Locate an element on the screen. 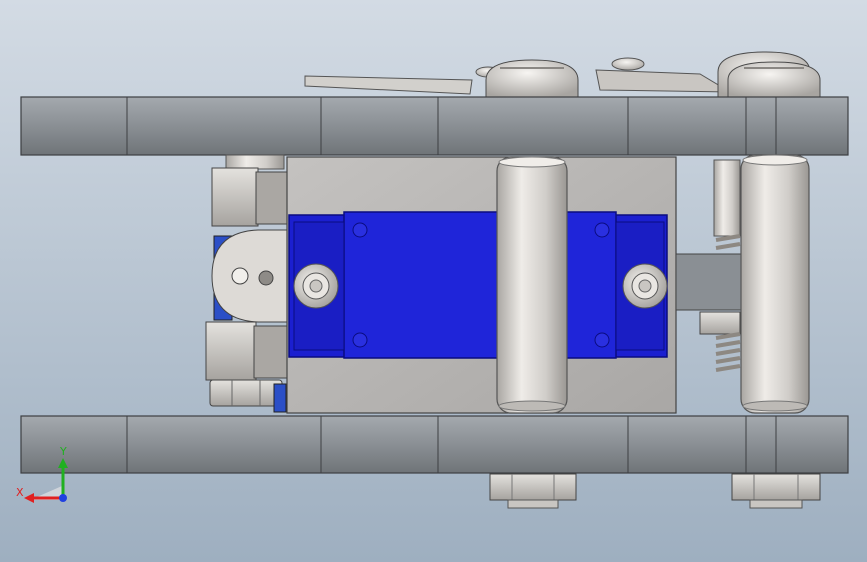 This screenshot has width=867, height=562. right-pin is located at coordinates (775, 284).